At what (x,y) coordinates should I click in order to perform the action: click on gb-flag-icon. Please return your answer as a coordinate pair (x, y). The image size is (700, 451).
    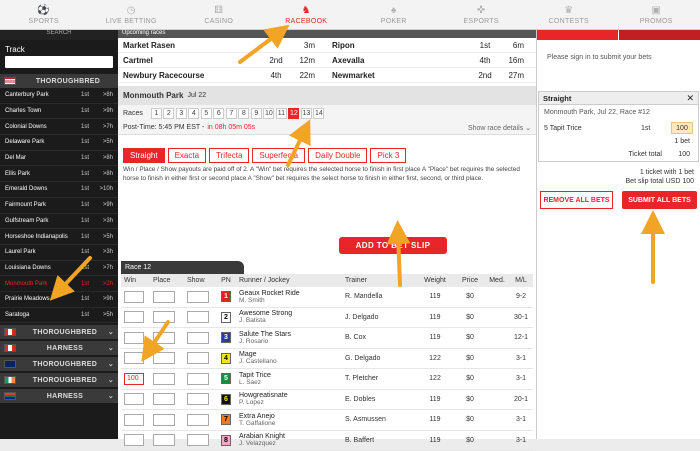
    Looking at the image, I should click on (10, 364).